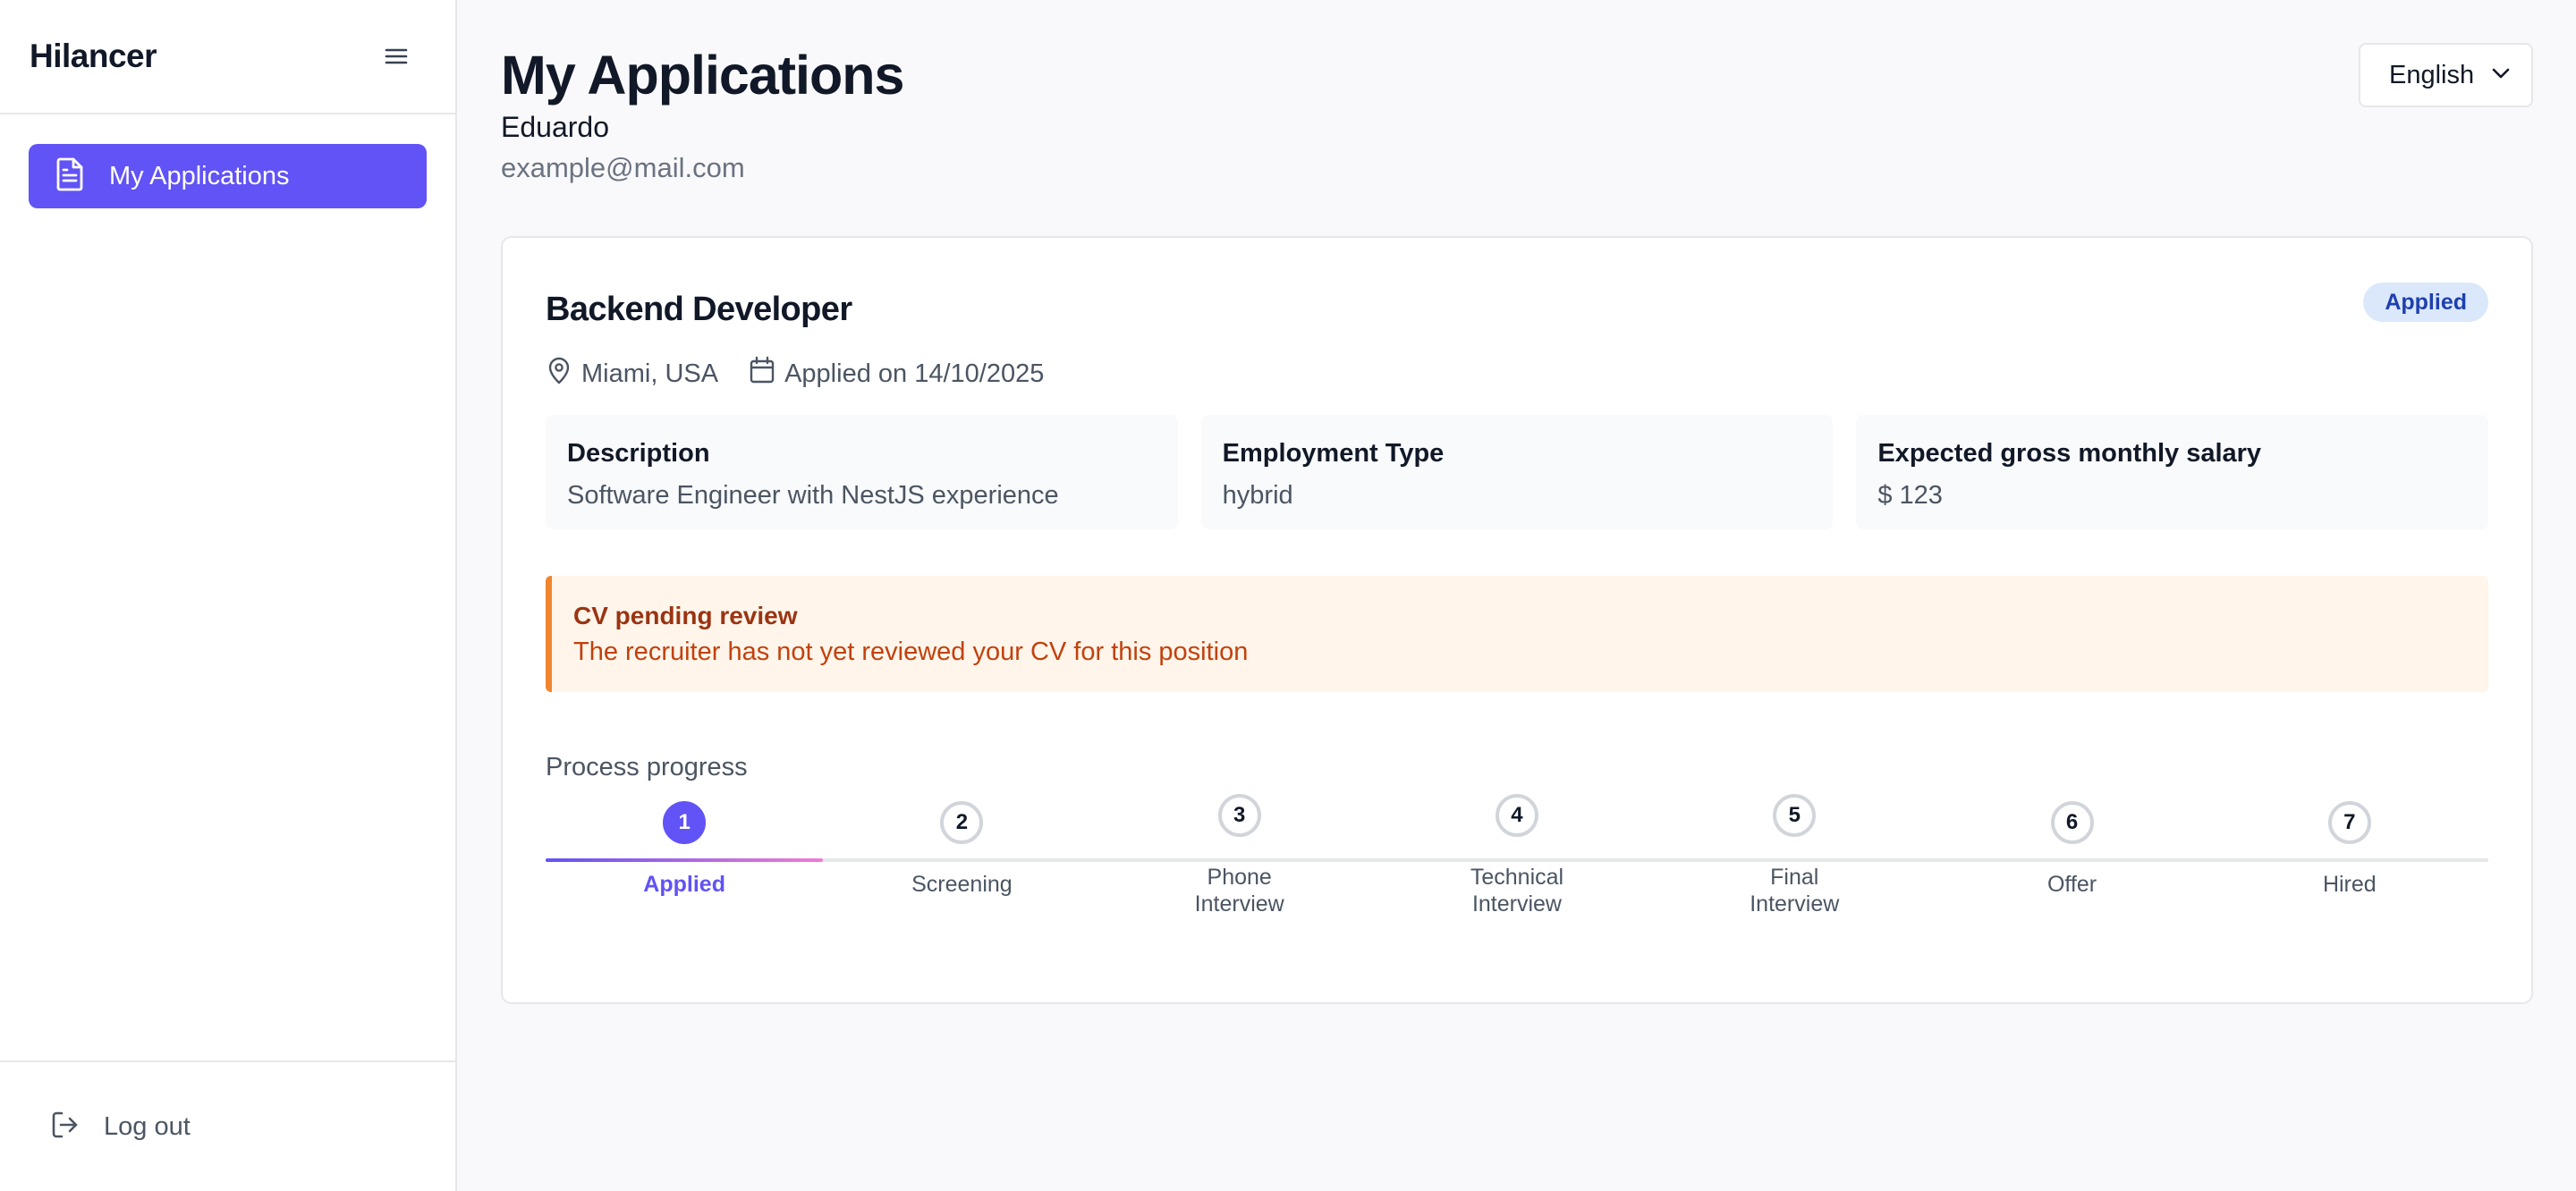 Image resolution: width=2576 pixels, height=1191 pixels. What do you see at coordinates (699, 309) in the screenshot?
I see `job-title: Backend Developer` at bounding box center [699, 309].